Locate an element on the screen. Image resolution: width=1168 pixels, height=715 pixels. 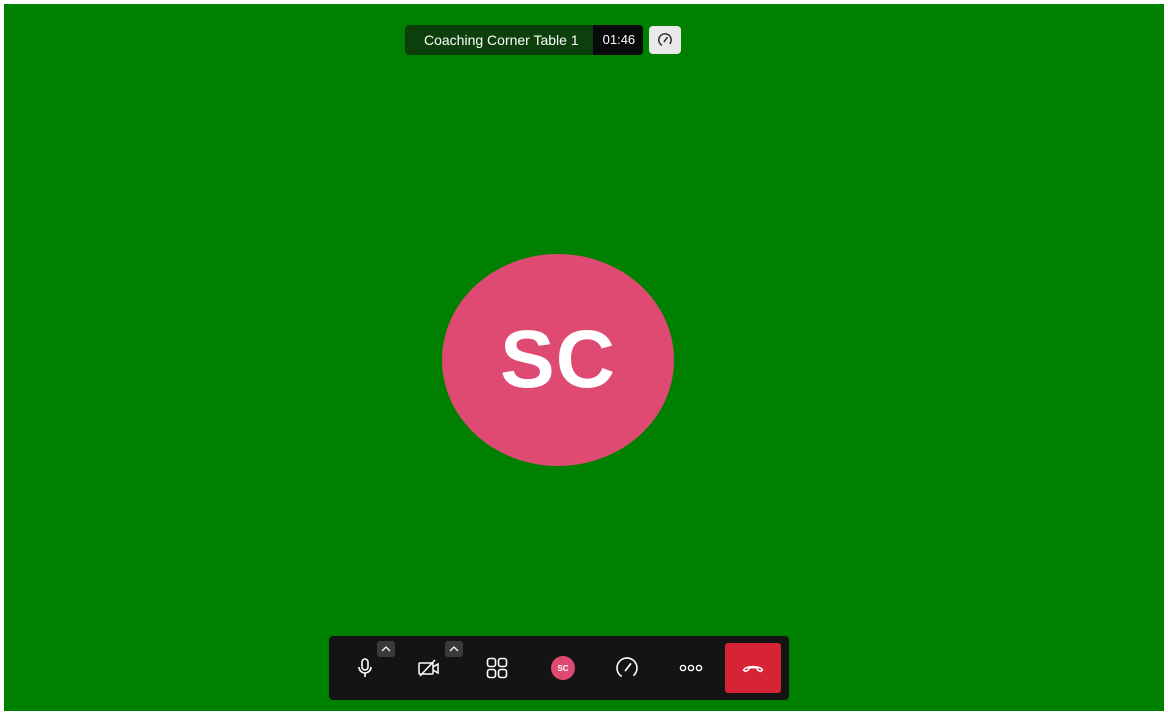
performance-settings-button is located at coordinates (627, 668).